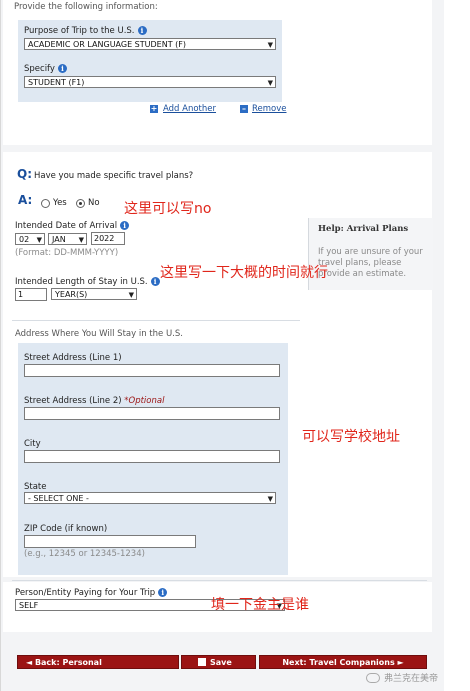 The height and width of the screenshot is (691, 470). I want to click on remove-icon: –, so click(244, 109).